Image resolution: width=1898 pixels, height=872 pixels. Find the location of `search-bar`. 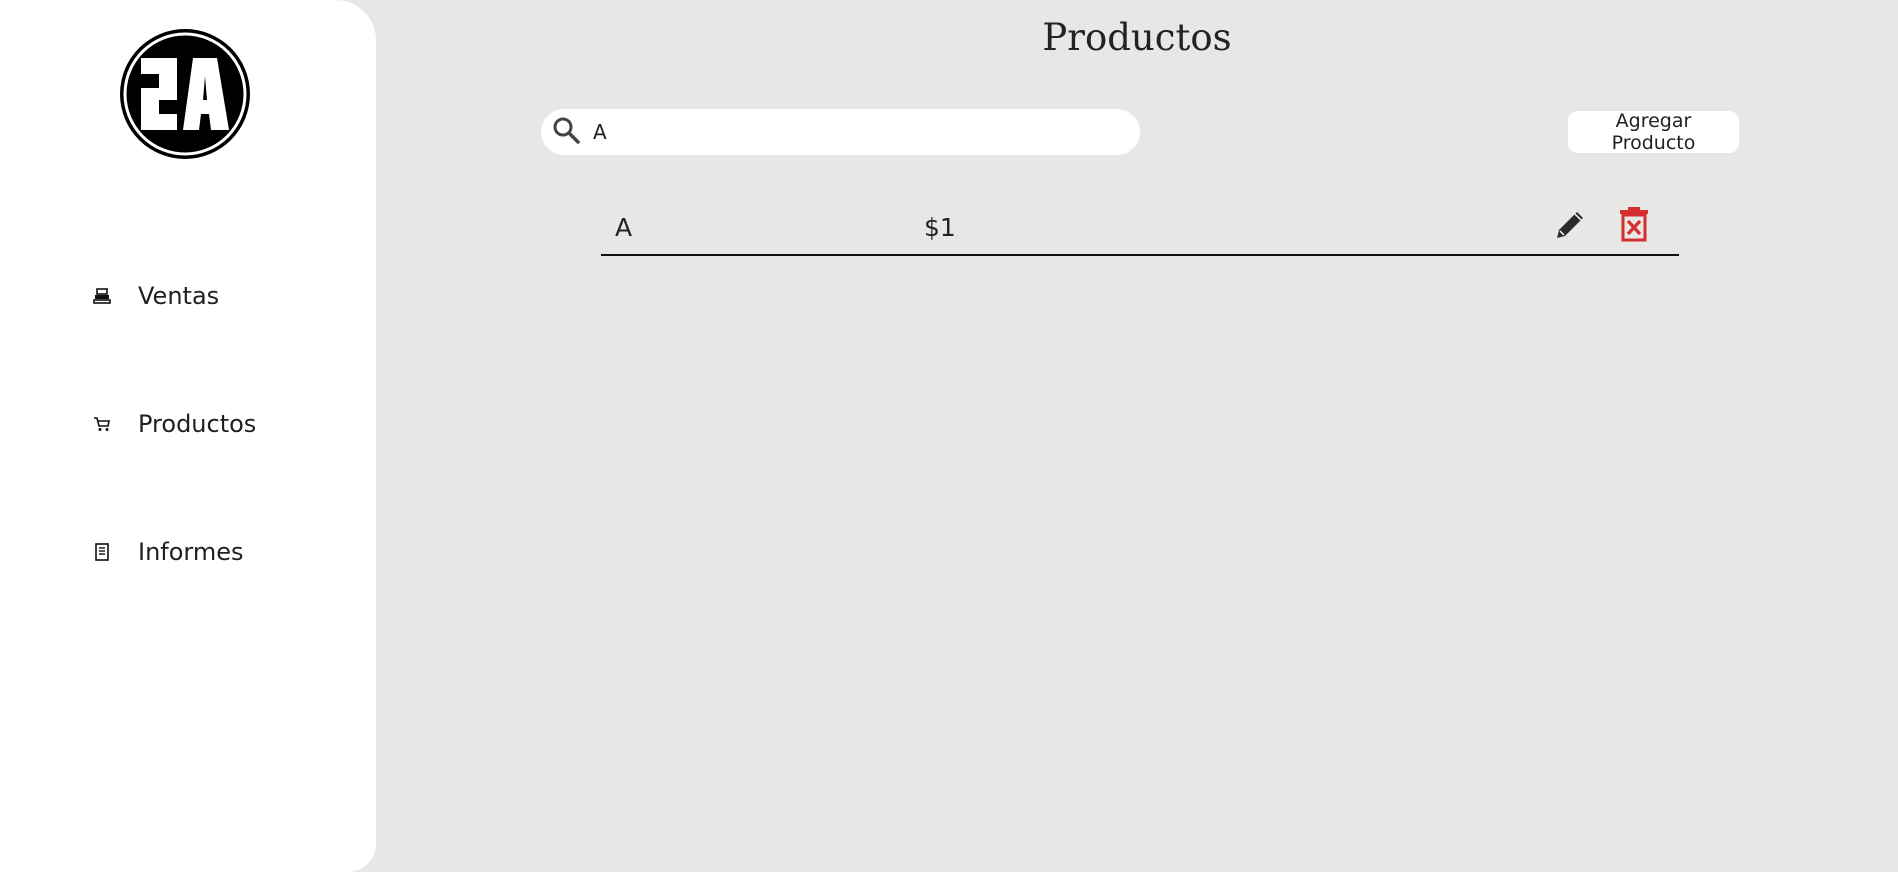

search-bar is located at coordinates (840, 132).